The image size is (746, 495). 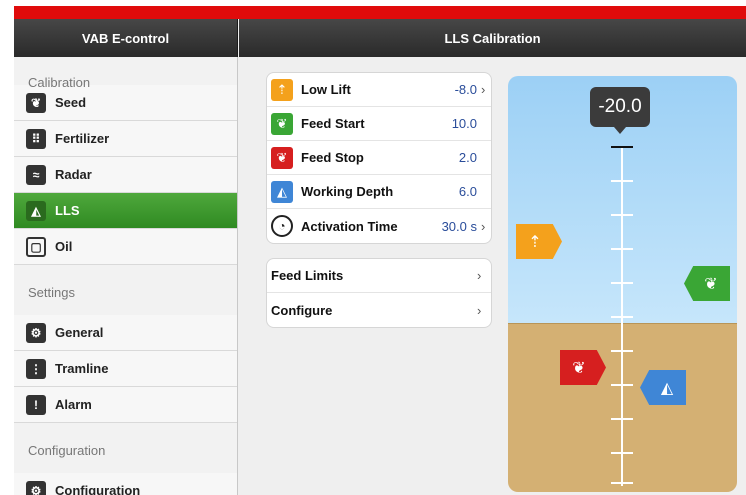 What do you see at coordinates (379, 90) in the screenshot?
I see `setting-row-low-lift: ⇡ Low Lift -8.0 ›` at bounding box center [379, 90].